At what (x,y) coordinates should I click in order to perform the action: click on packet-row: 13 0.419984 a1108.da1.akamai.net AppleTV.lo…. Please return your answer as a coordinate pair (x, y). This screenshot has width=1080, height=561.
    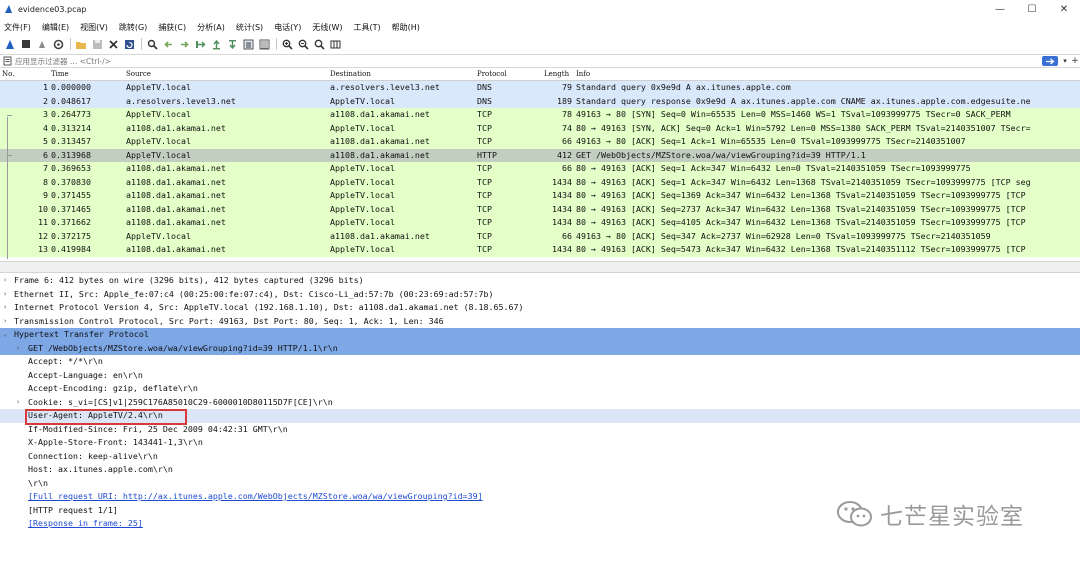
    Looking at the image, I should click on (540, 250).